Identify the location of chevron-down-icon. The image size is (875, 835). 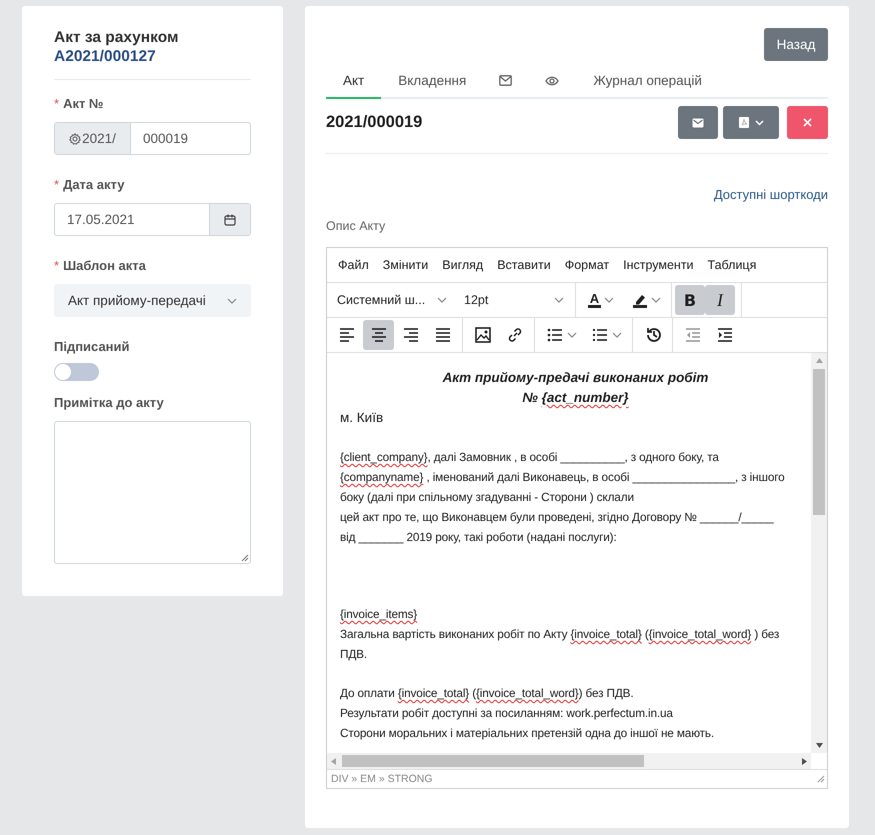
(232, 301).